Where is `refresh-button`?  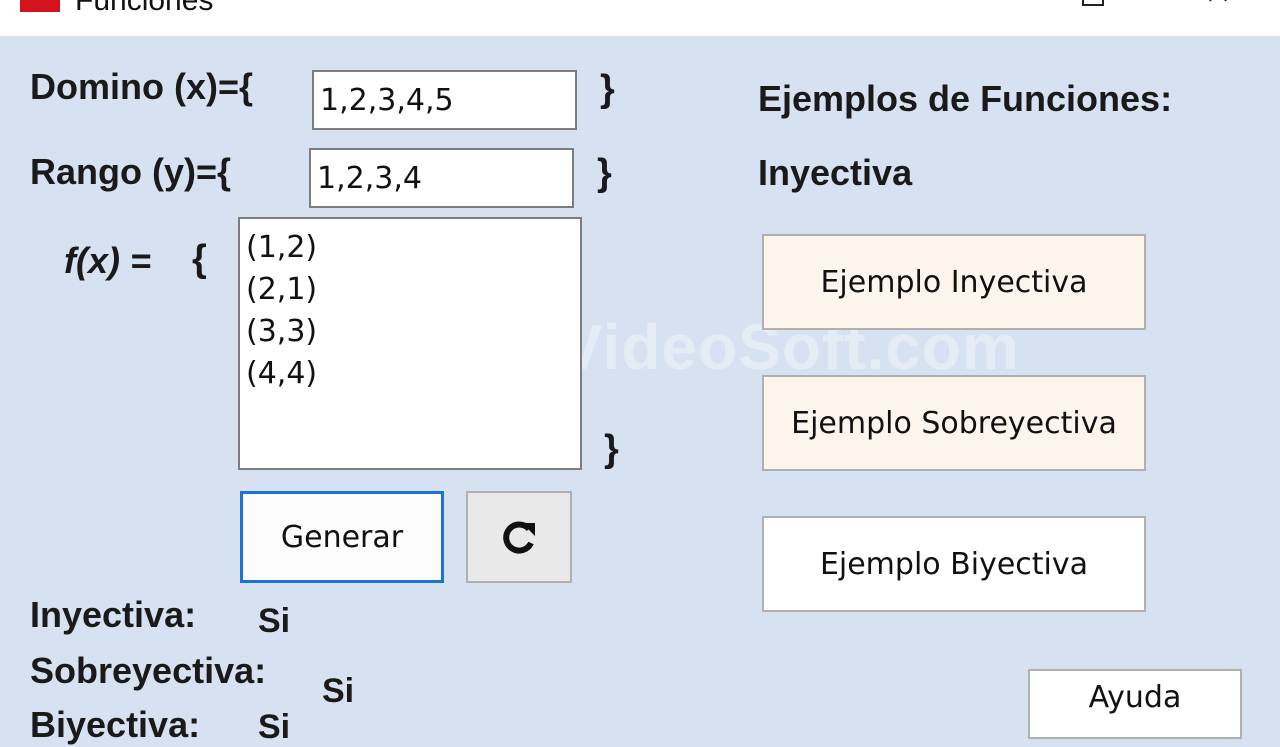 refresh-button is located at coordinates (519, 537).